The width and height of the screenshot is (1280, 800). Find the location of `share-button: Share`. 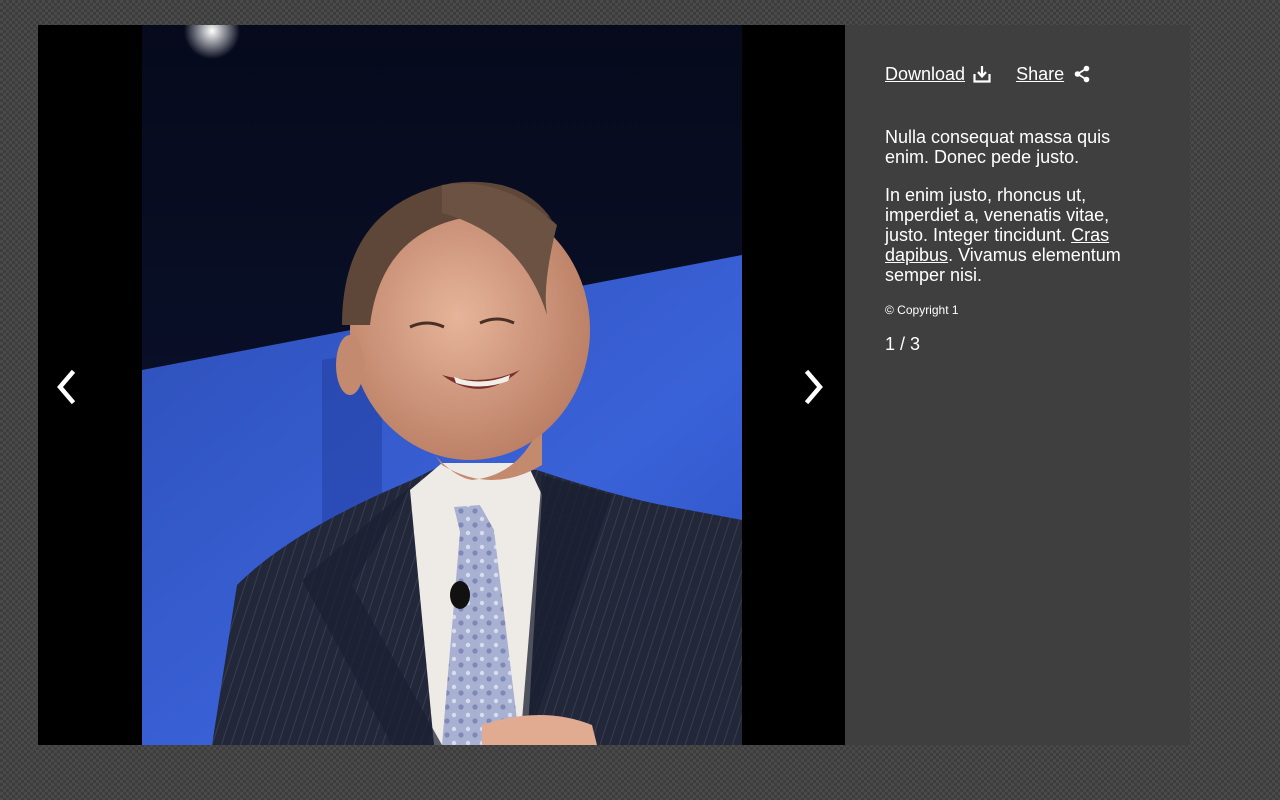

share-button: Share is located at coordinates (1053, 74).